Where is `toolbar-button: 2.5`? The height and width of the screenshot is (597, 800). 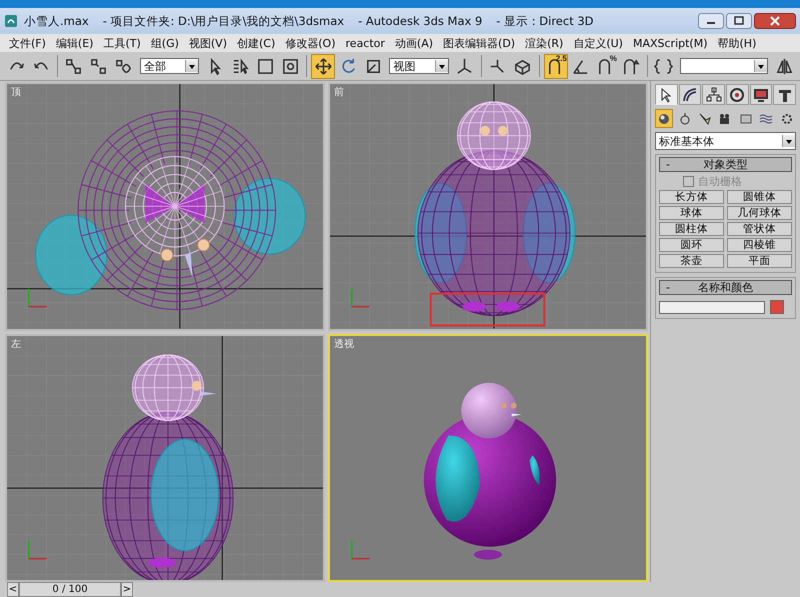 toolbar-button: 2.5 is located at coordinates (556, 66).